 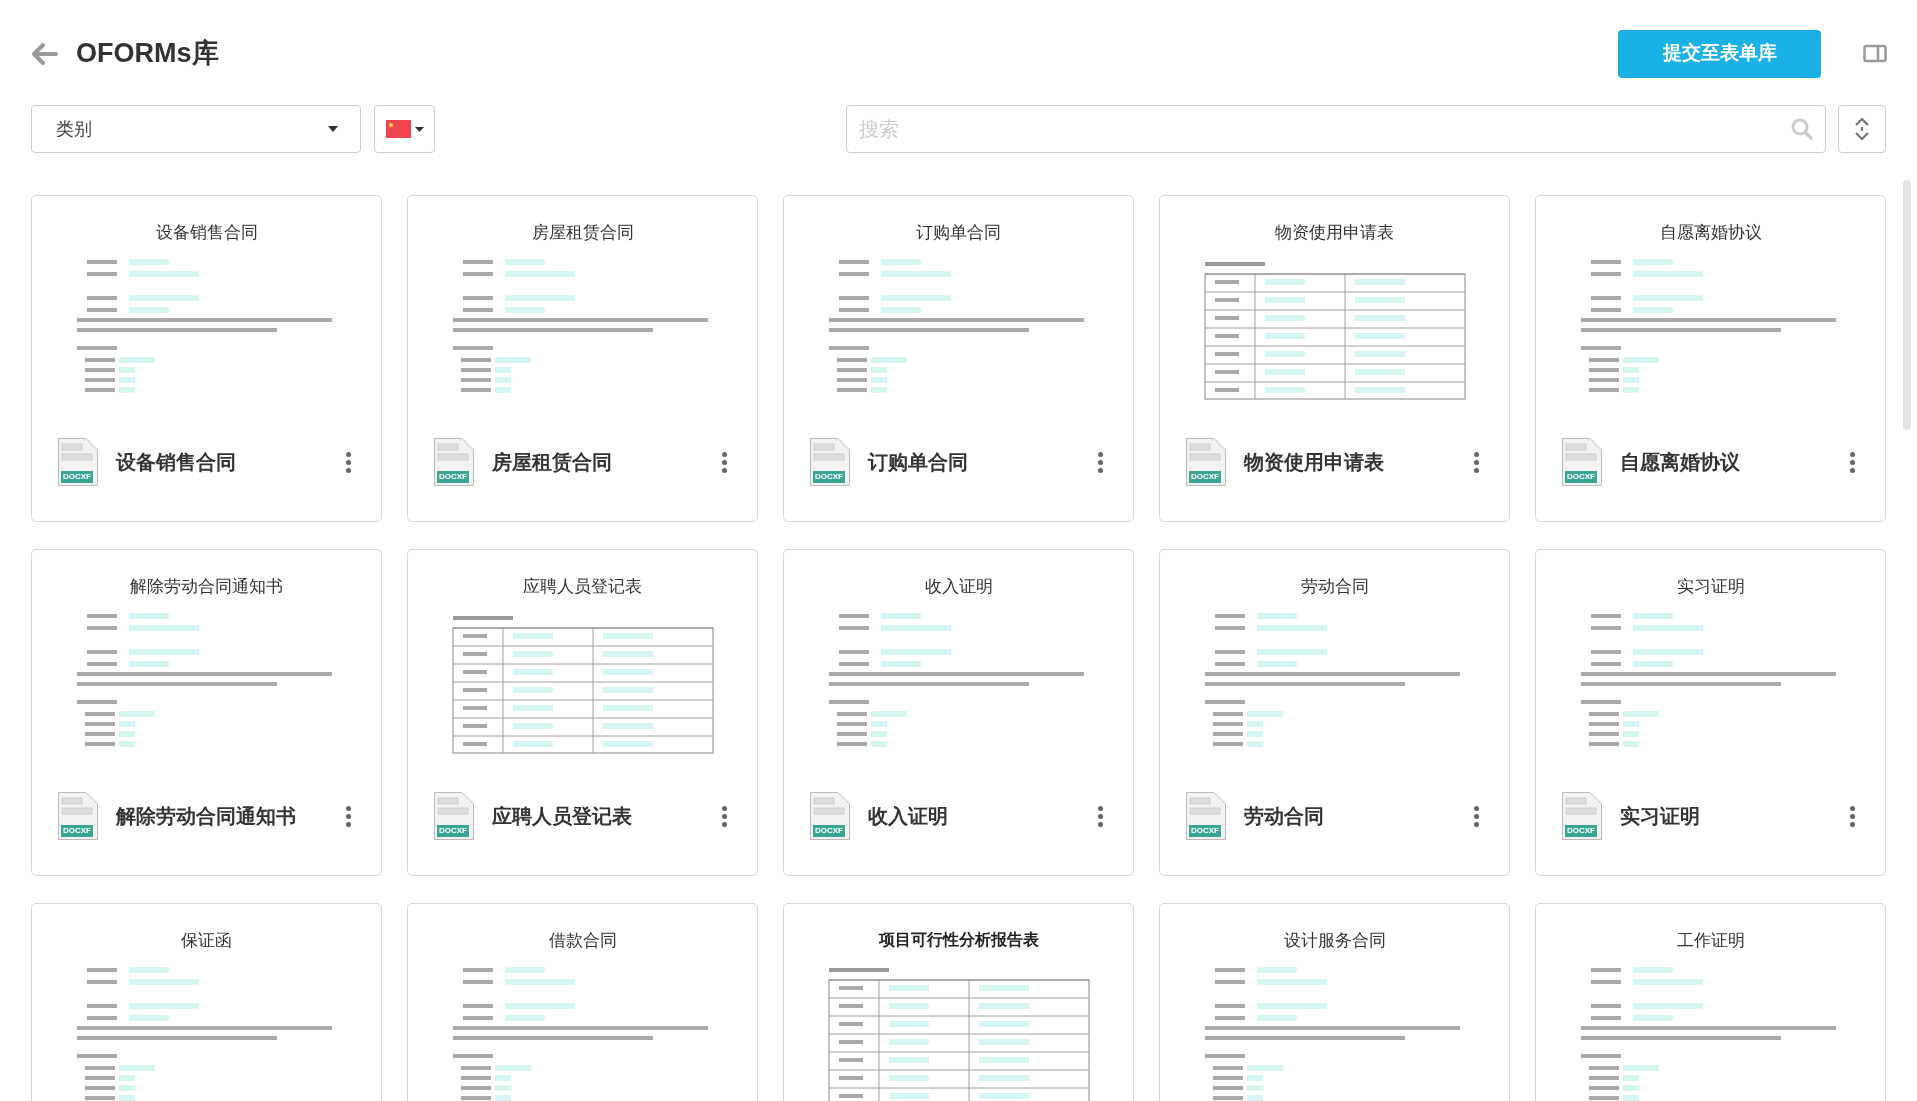 What do you see at coordinates (206, 940) in the screenshot?
I see `preview-title: 保证函` at bounding box center [206, 940].